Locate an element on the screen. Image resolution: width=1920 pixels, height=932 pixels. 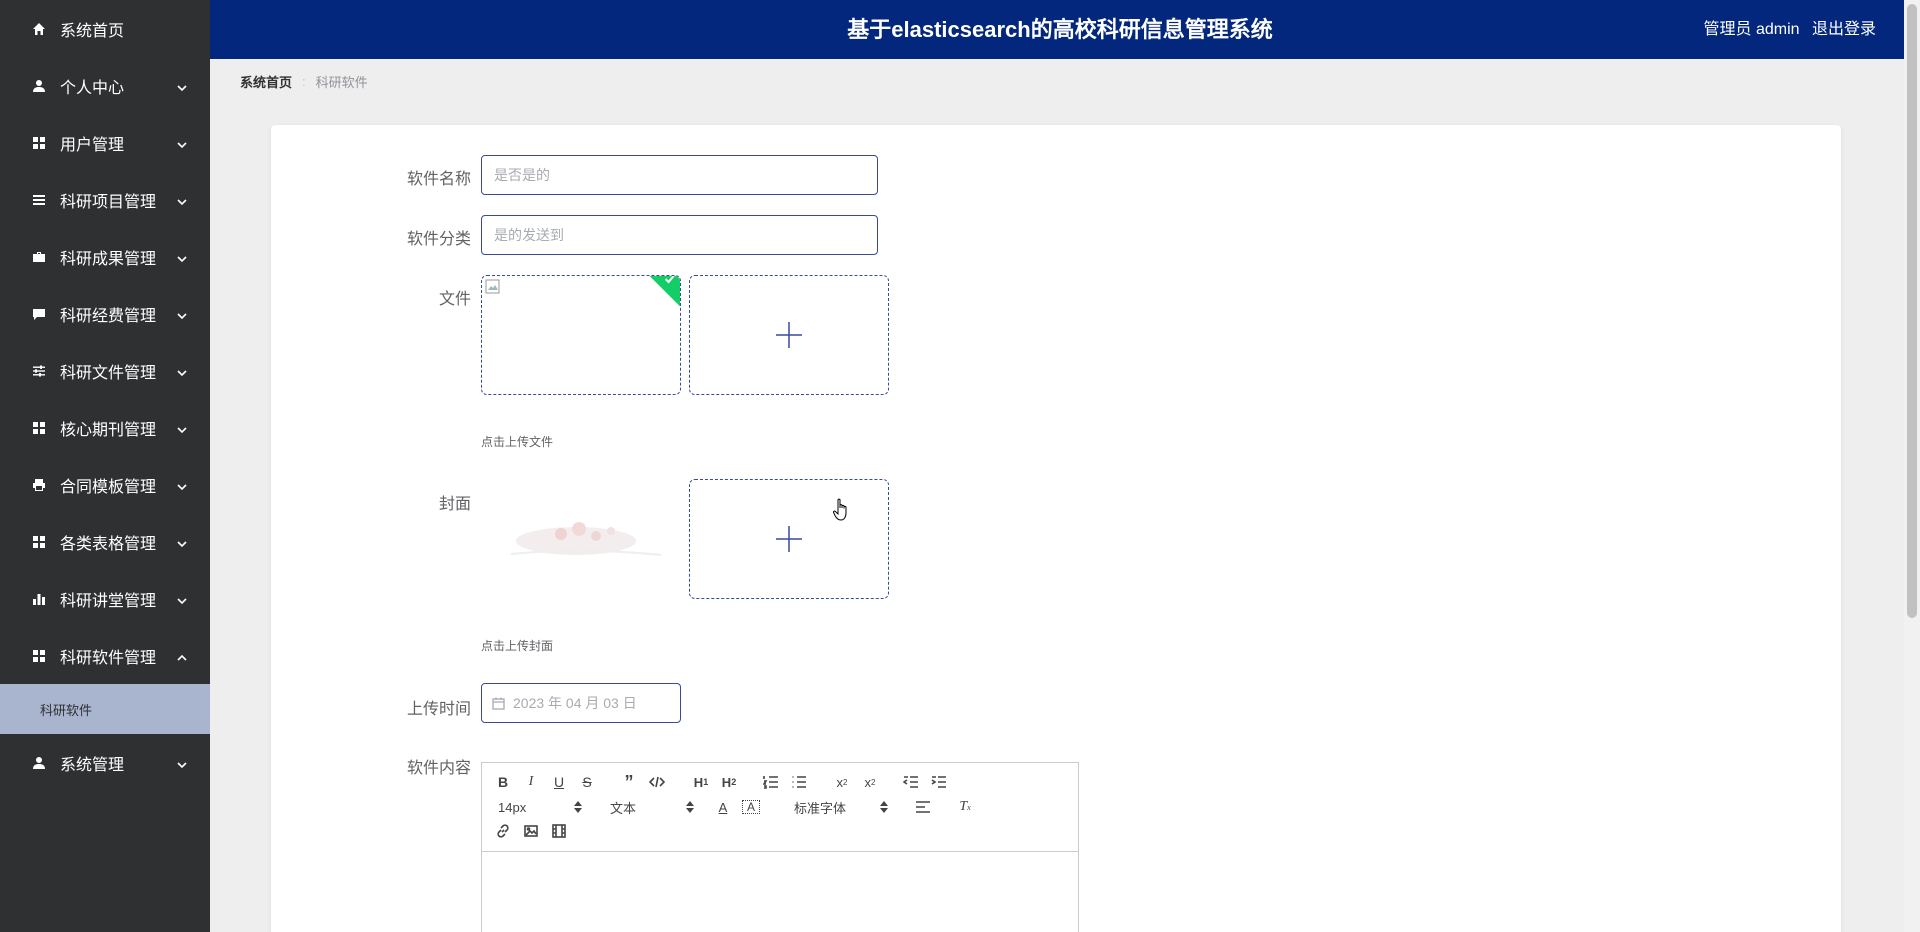
strike-icon: S is located at coordinates (587, 782).